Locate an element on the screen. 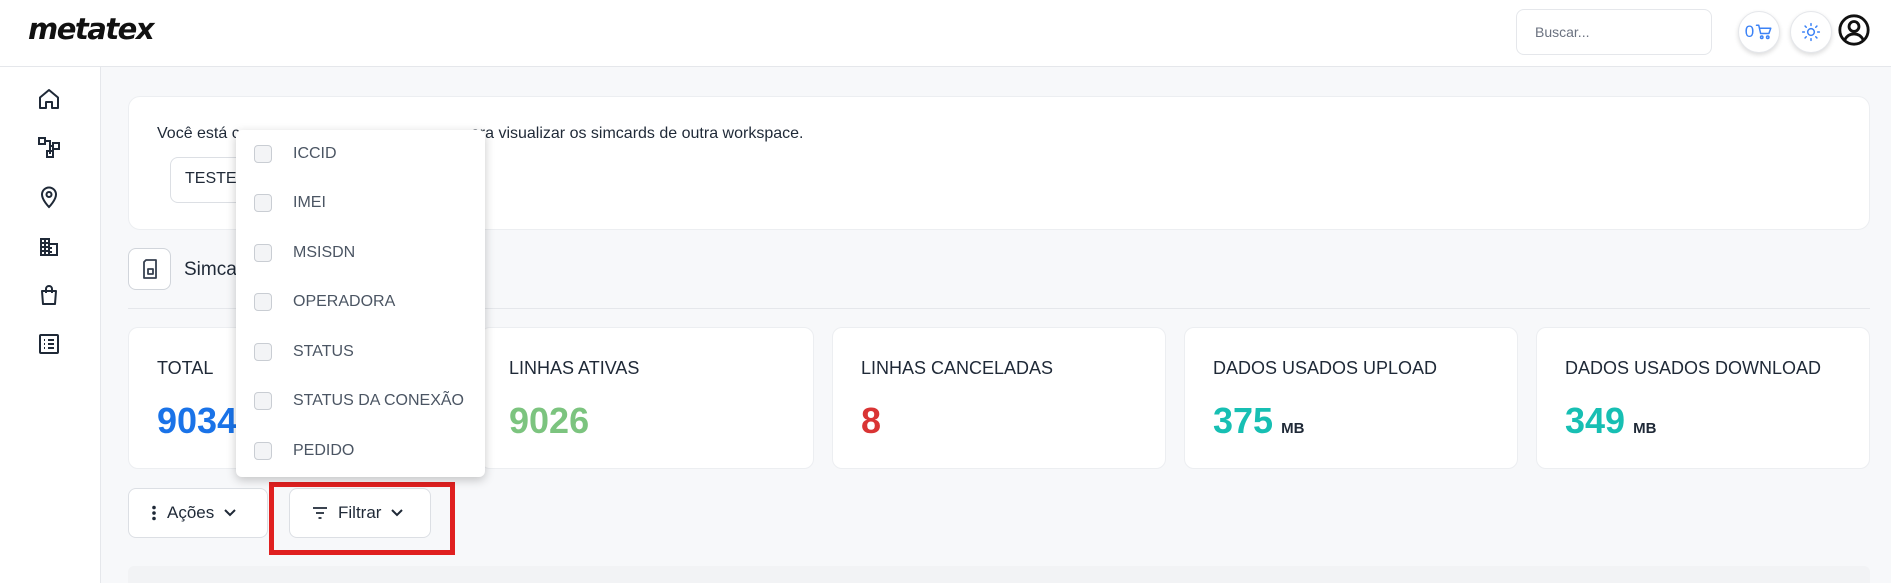  sun-icon is located at coordinates (1811, 32).